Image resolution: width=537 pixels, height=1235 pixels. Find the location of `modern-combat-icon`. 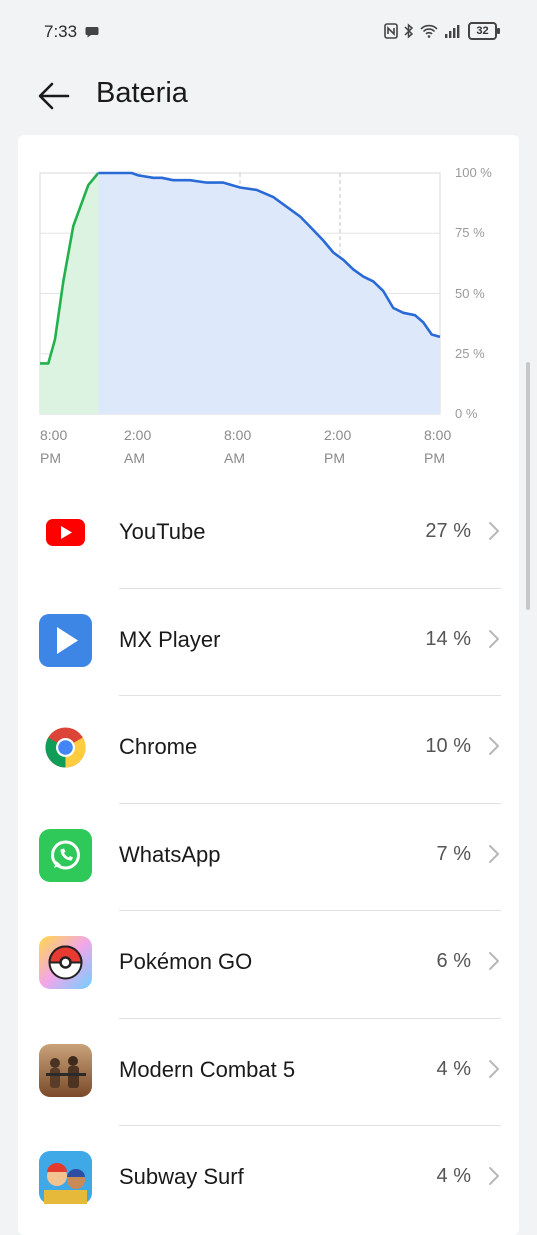

modern-combat-icon is located at coordinates (65, 1070).